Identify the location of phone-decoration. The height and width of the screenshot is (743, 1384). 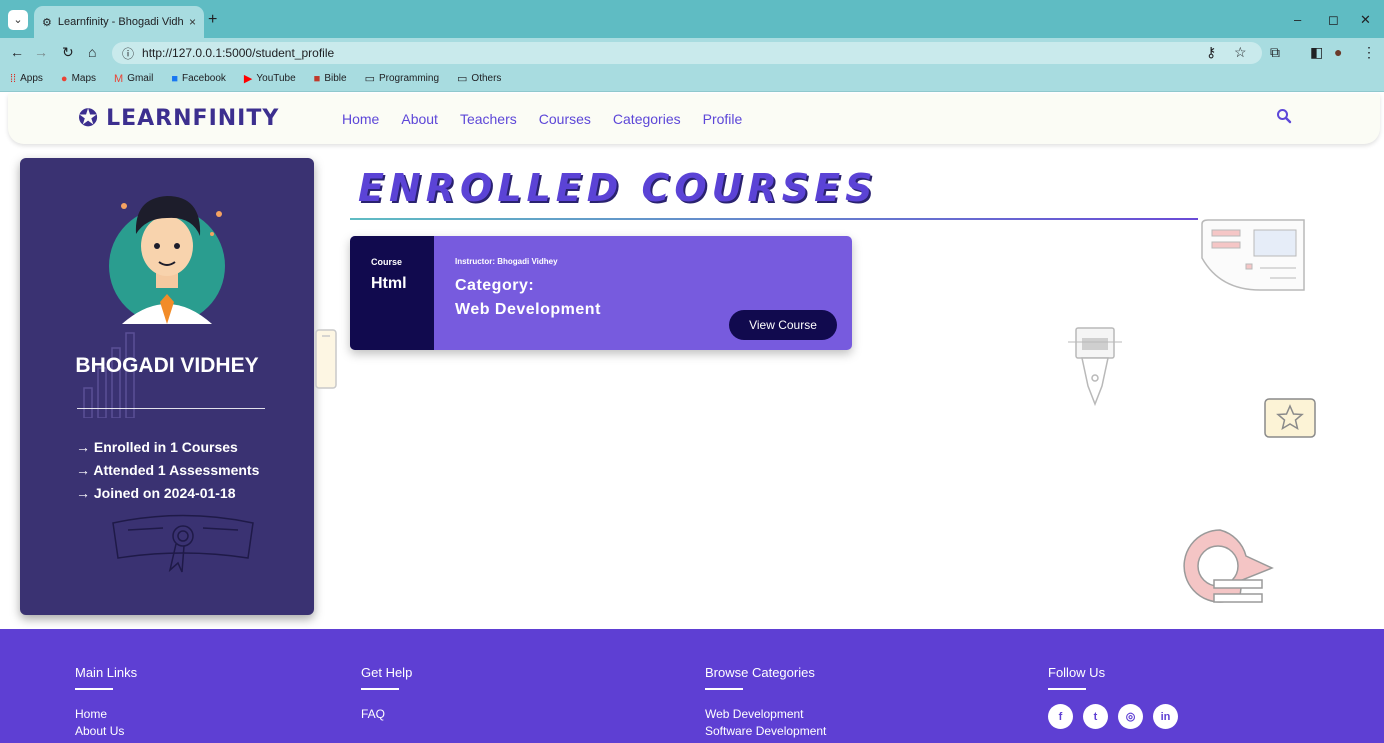
(326, 359).